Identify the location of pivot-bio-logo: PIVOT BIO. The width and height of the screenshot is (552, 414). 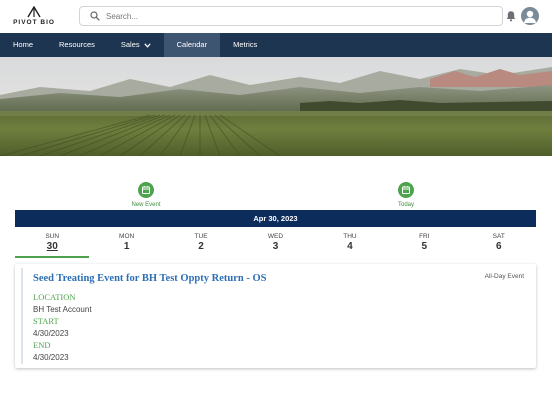
(34, 17).